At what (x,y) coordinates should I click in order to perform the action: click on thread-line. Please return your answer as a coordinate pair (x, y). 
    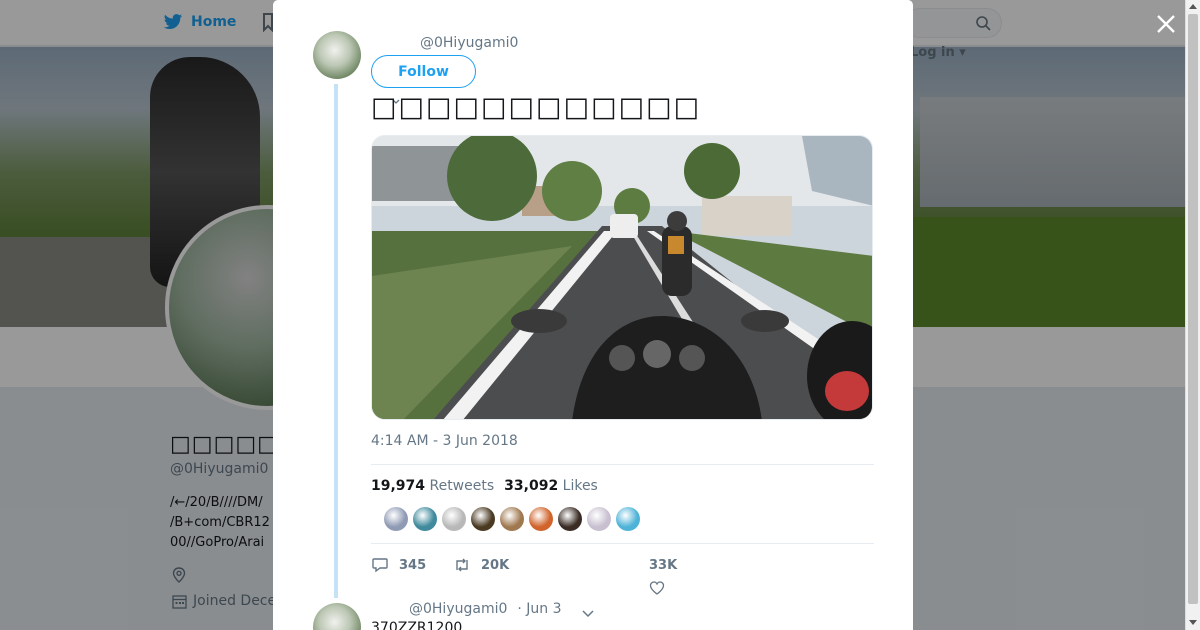
    Looking at the image, I should click on (336, 341).